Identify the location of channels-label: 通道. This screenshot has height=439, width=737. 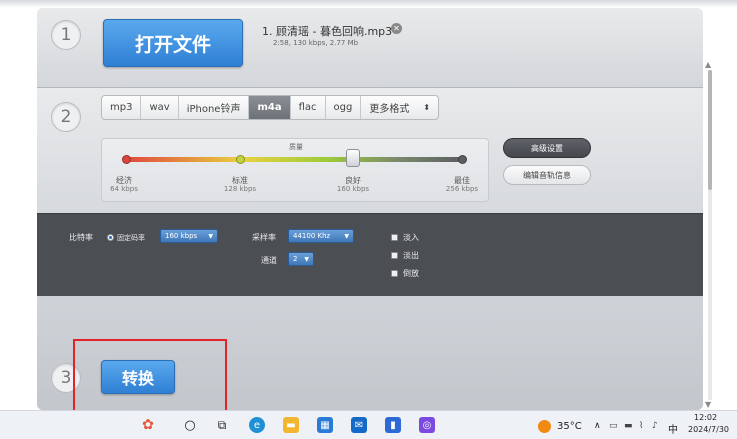
(269, 260).